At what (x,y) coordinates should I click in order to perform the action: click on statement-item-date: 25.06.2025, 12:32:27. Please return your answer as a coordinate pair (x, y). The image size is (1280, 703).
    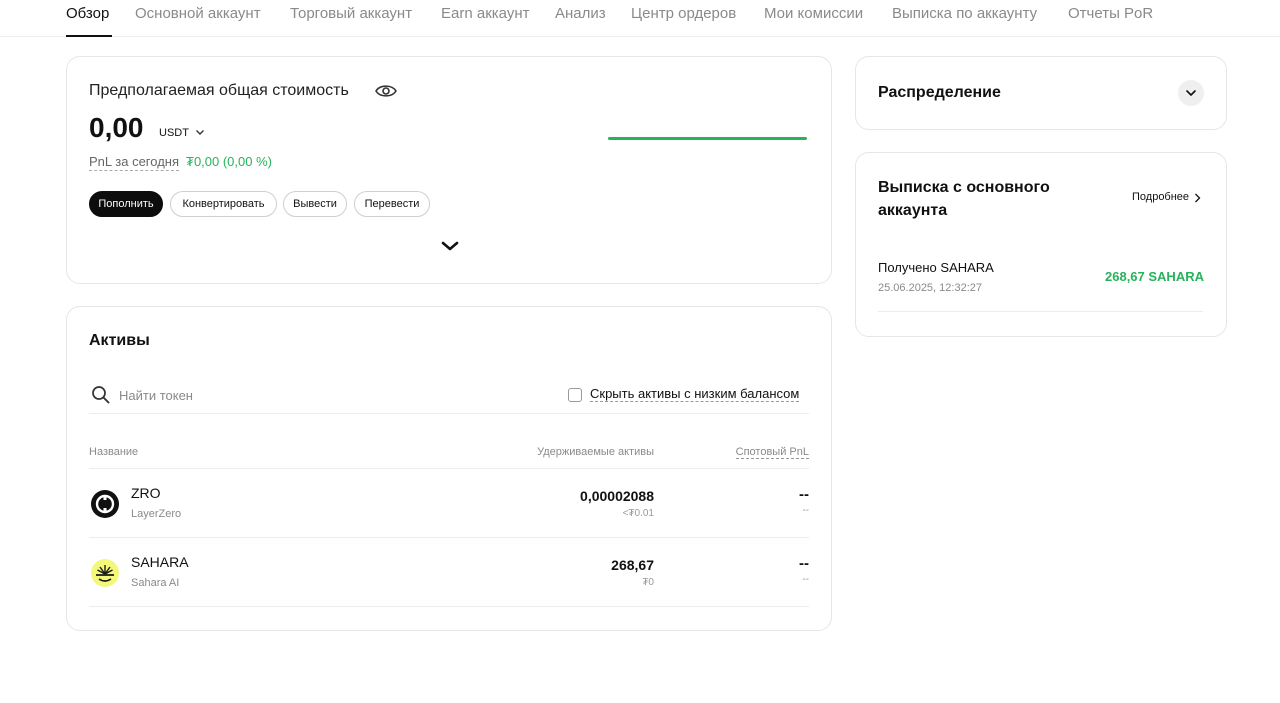
    Looking at the image, I should click on (930, 288).